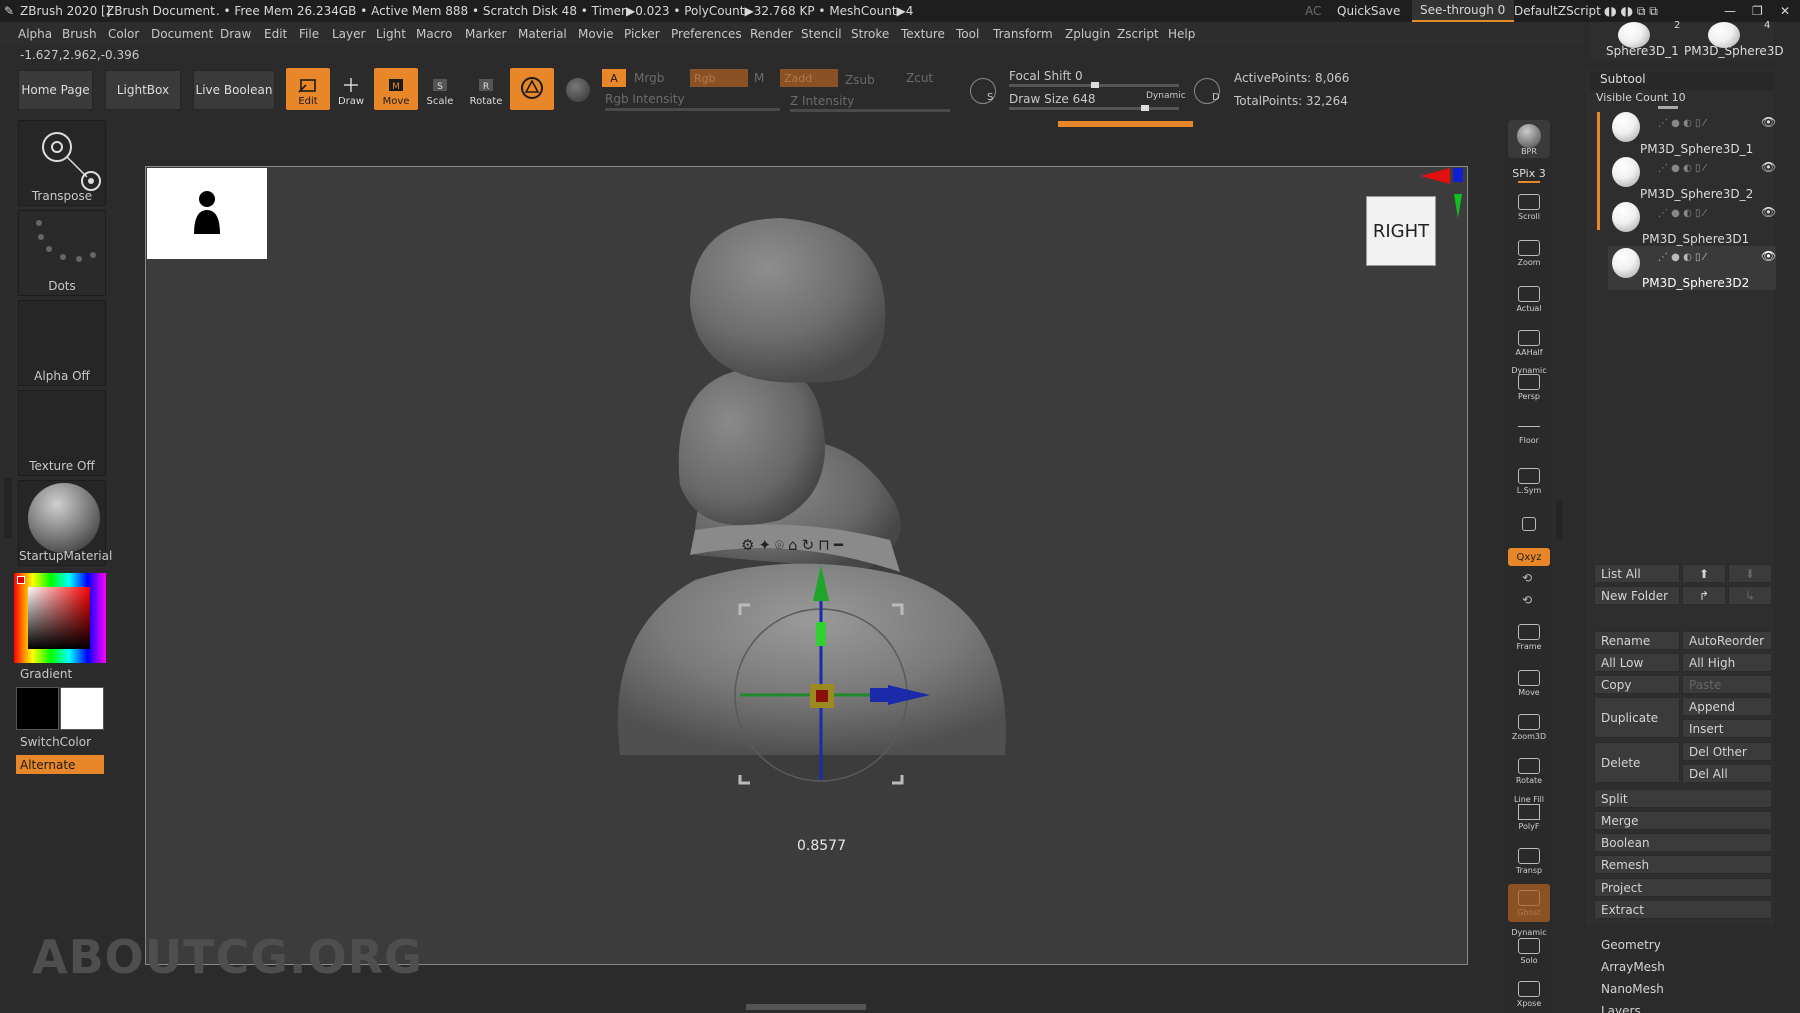  I want to click on menu-file: File, so click(309, 34).